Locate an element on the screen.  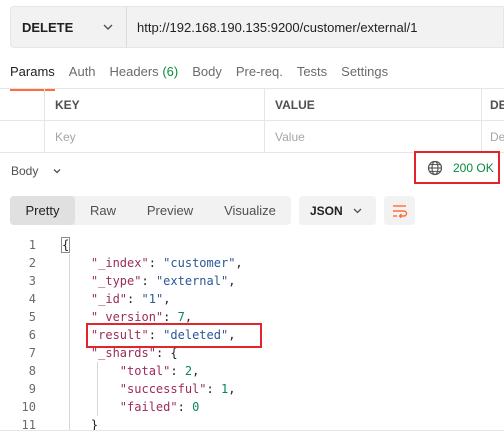
code-text: "_type": "external", is located at coordinates (163, 281).